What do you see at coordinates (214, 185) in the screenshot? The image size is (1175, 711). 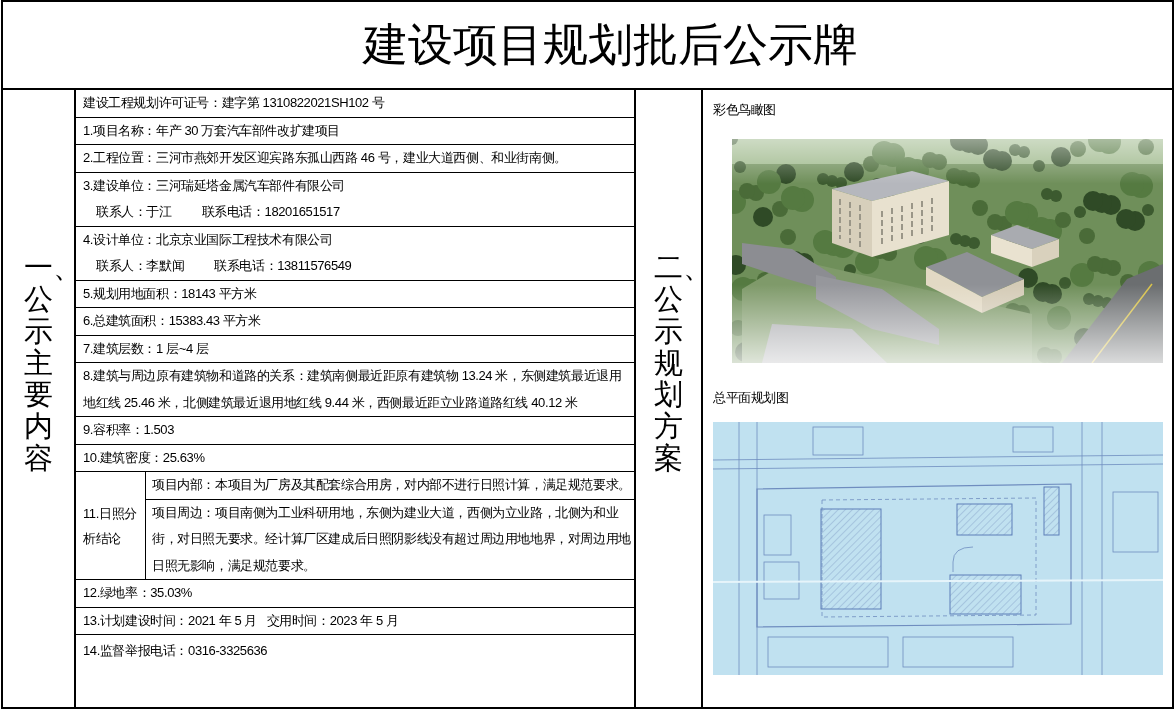 I see `info-text: 3.建设单位：三河瑞延塔金属汽车部件有限公司` at bounding box center [214, 185].